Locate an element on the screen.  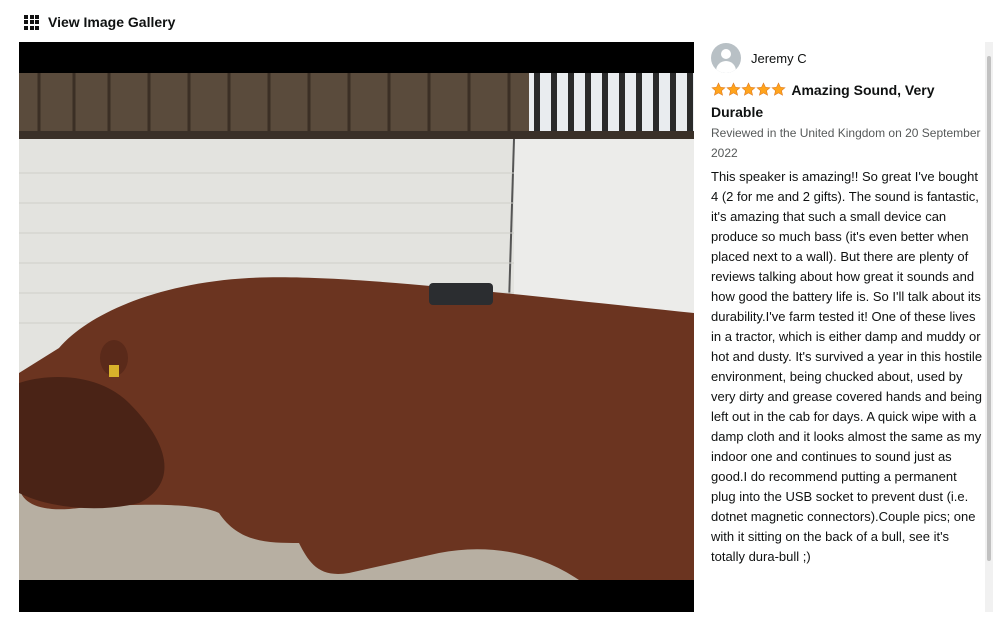
review-scrollbar is located at coordinates (989, 327).